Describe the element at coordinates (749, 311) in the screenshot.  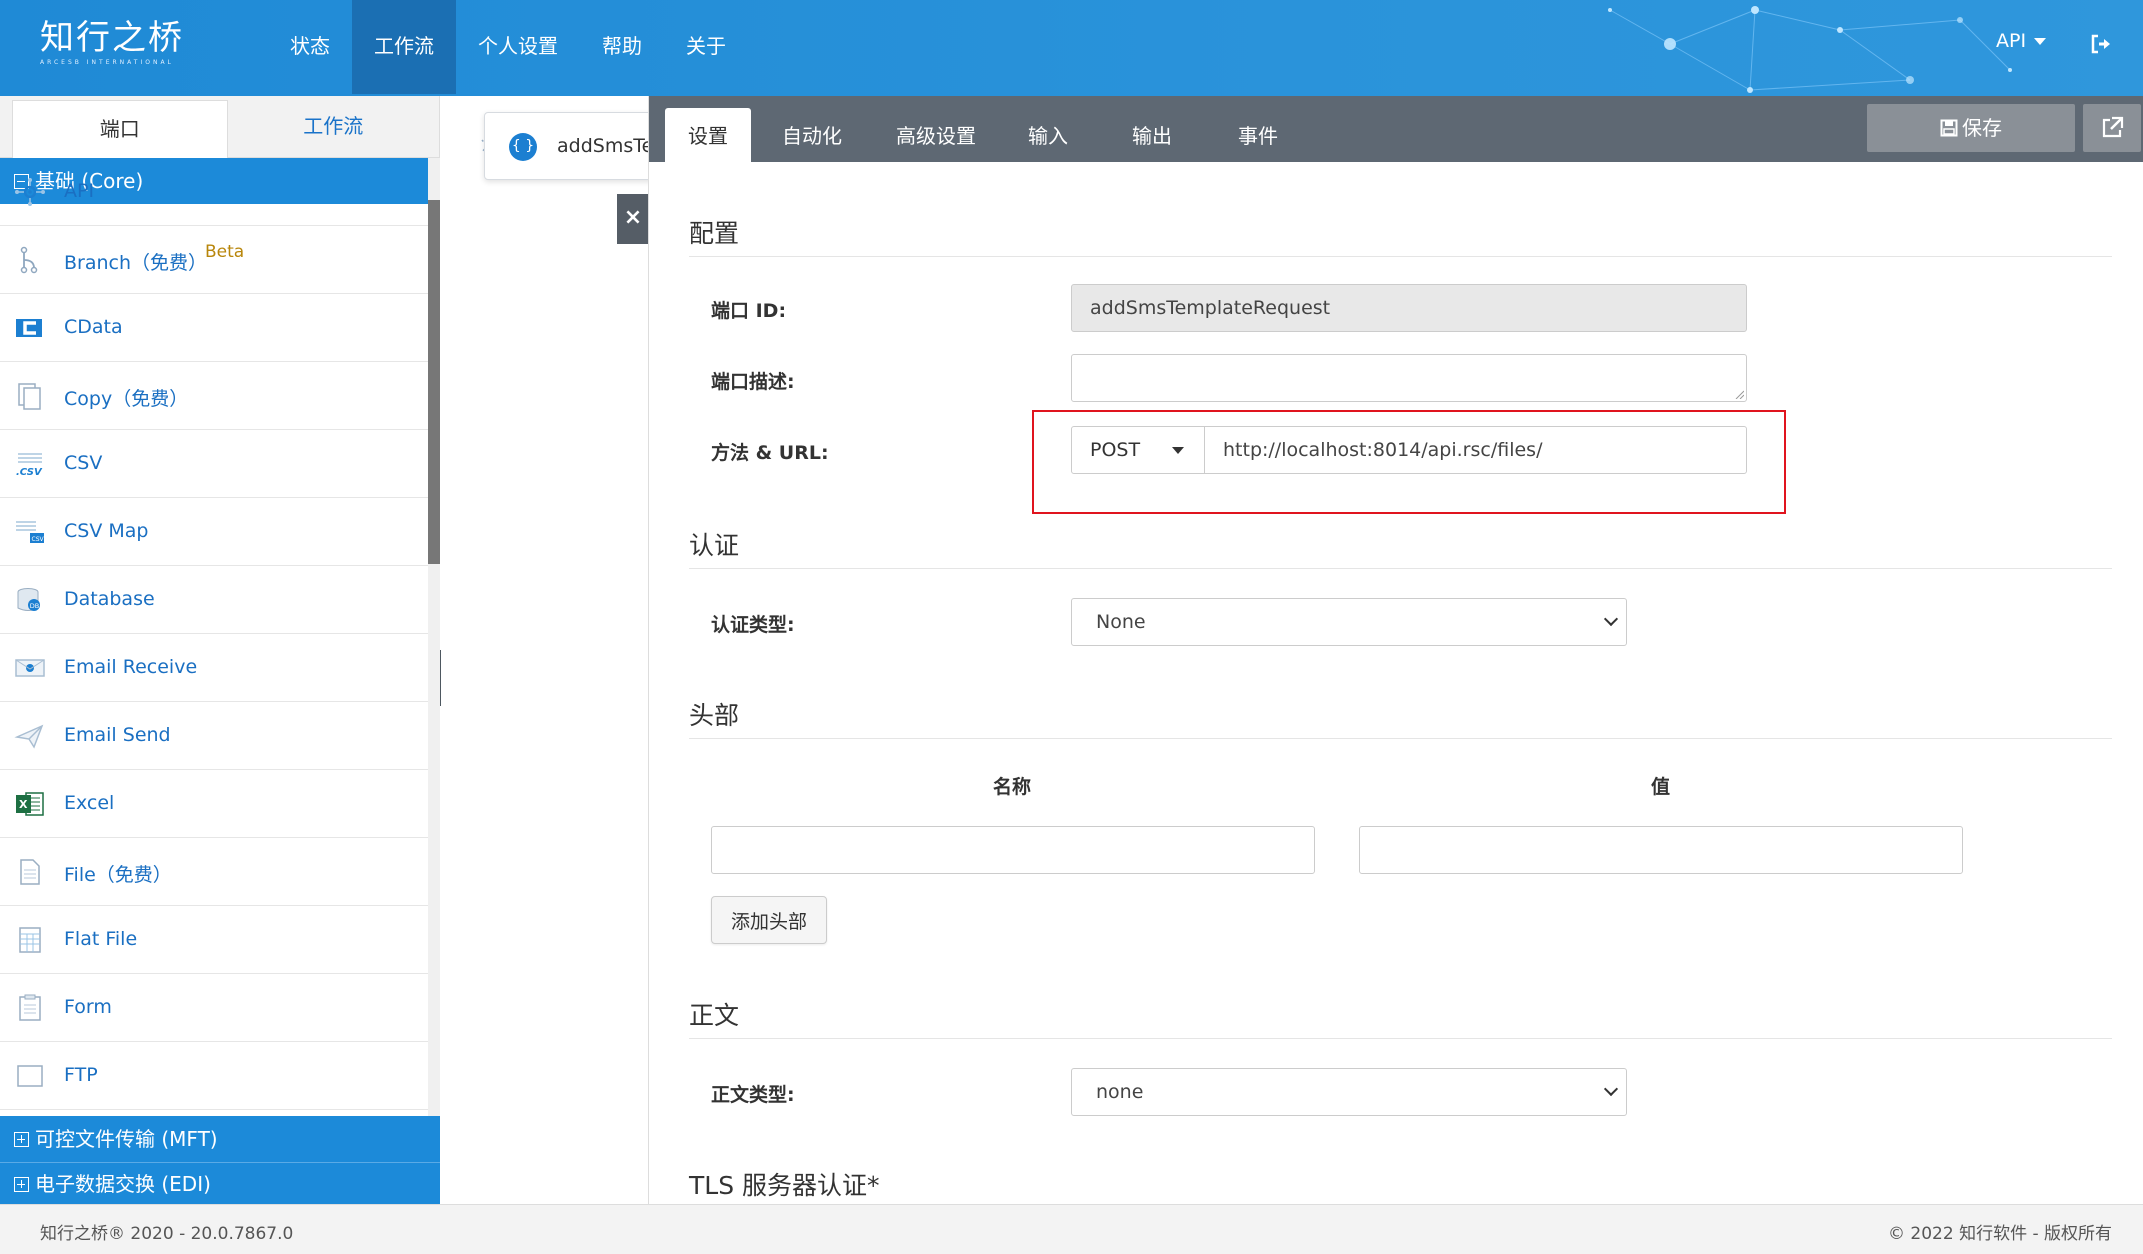
I see `port-id-label: 端口 ID:` at that location.